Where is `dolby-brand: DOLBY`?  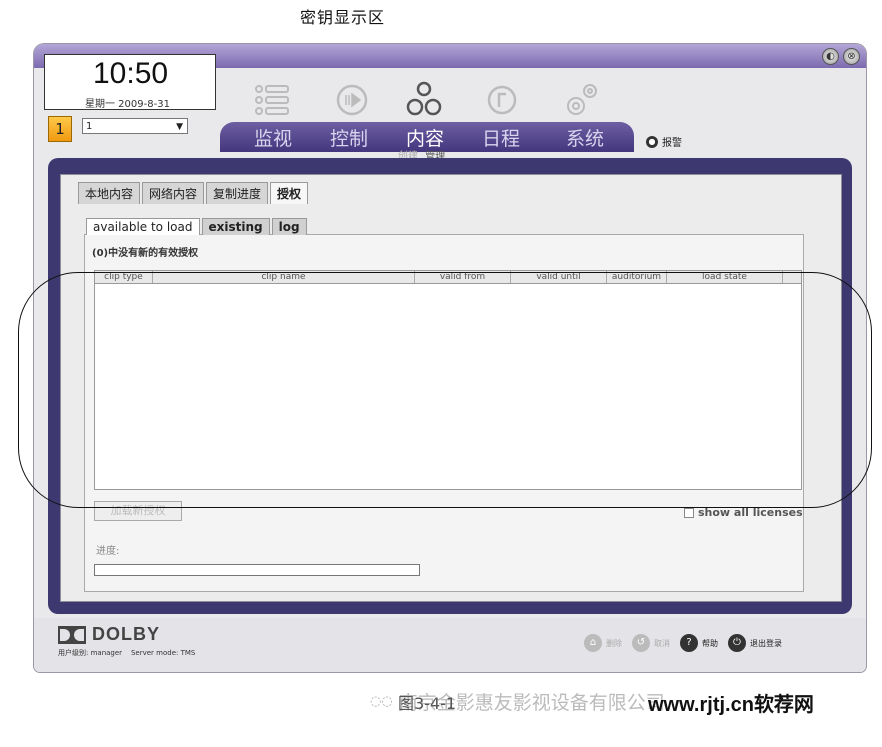 dolby-brand: DOLBY is located at coordinates (126, 634).